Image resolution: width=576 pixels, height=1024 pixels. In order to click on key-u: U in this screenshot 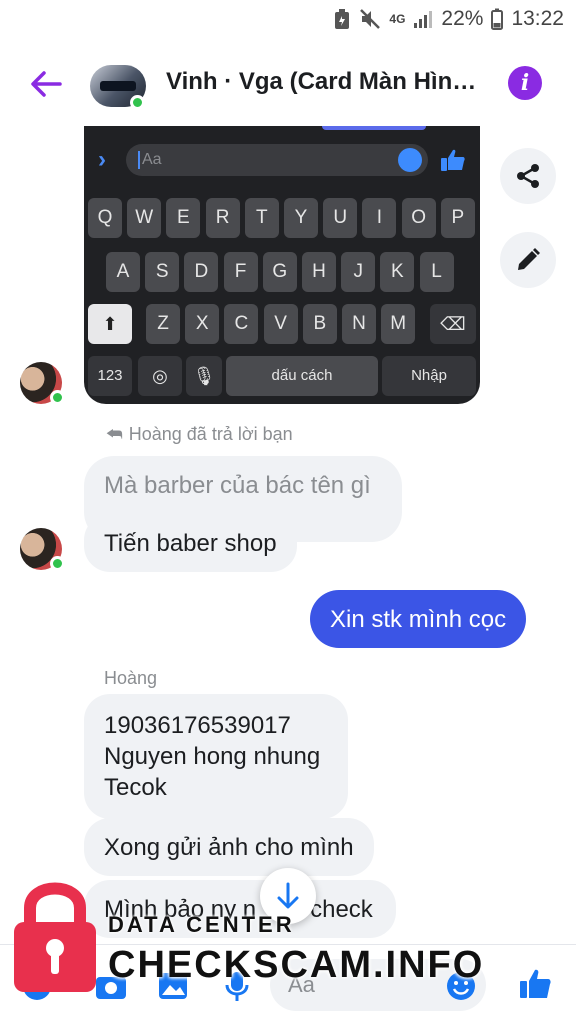, I will do `click(340, 218)`.